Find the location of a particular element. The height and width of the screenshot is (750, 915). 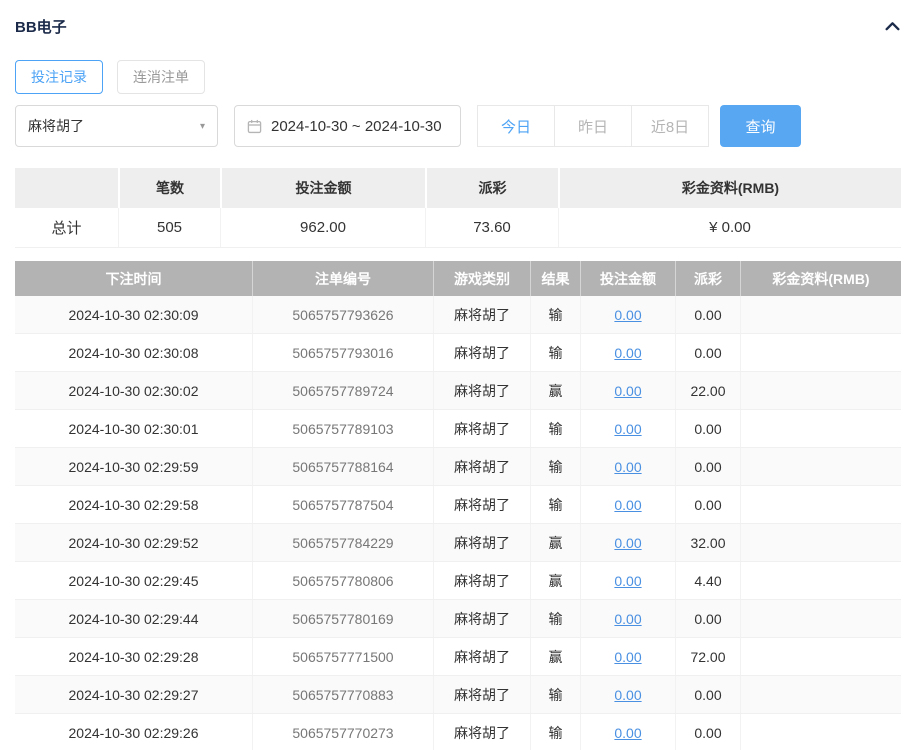

date-range-value: 2024-10-30 ~ 2024-10-30 is located at coordinates (356, 126).